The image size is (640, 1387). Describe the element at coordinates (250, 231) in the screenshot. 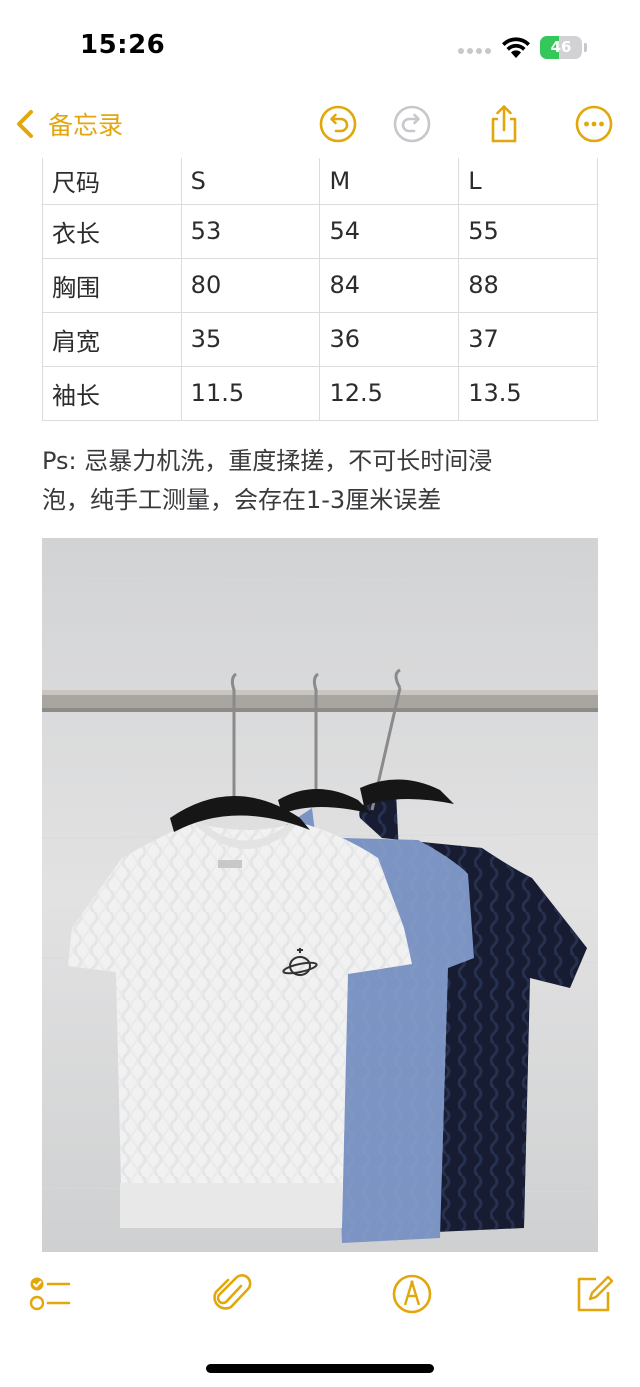

I see `table-cell: 53` at that location.